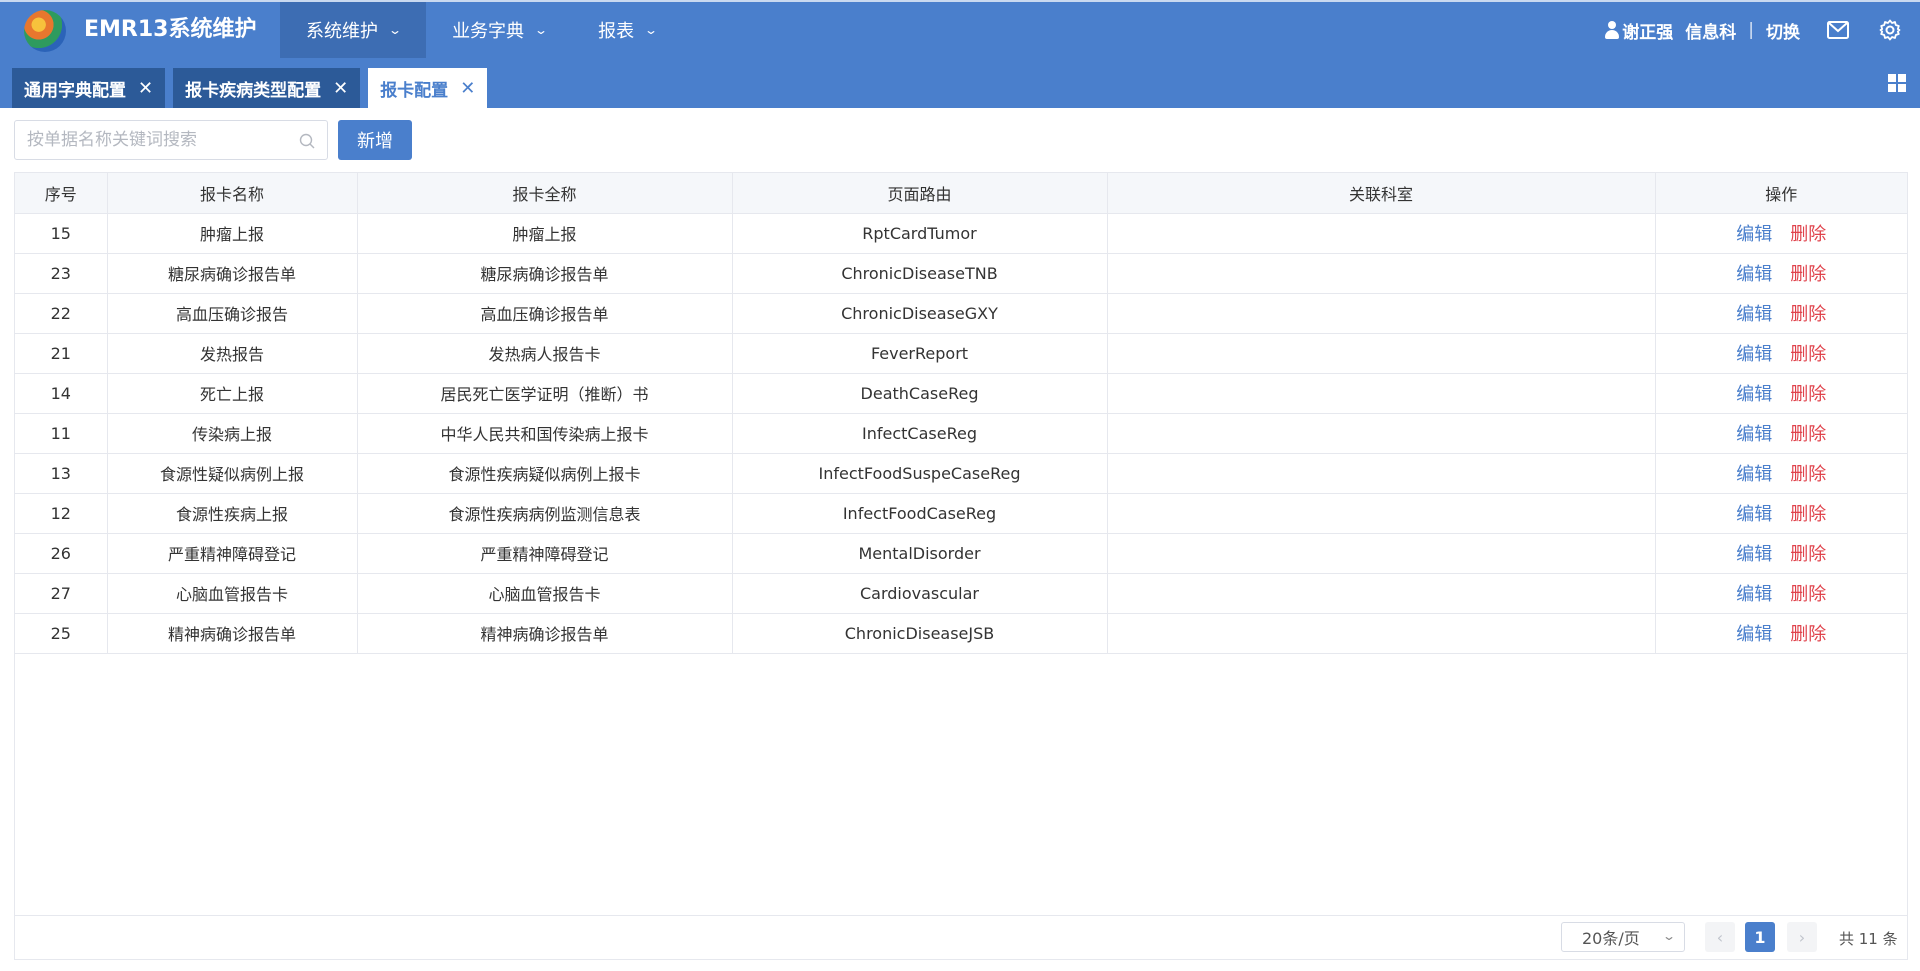  I want to click on user-name: 谢正强, so click(1648, 32).